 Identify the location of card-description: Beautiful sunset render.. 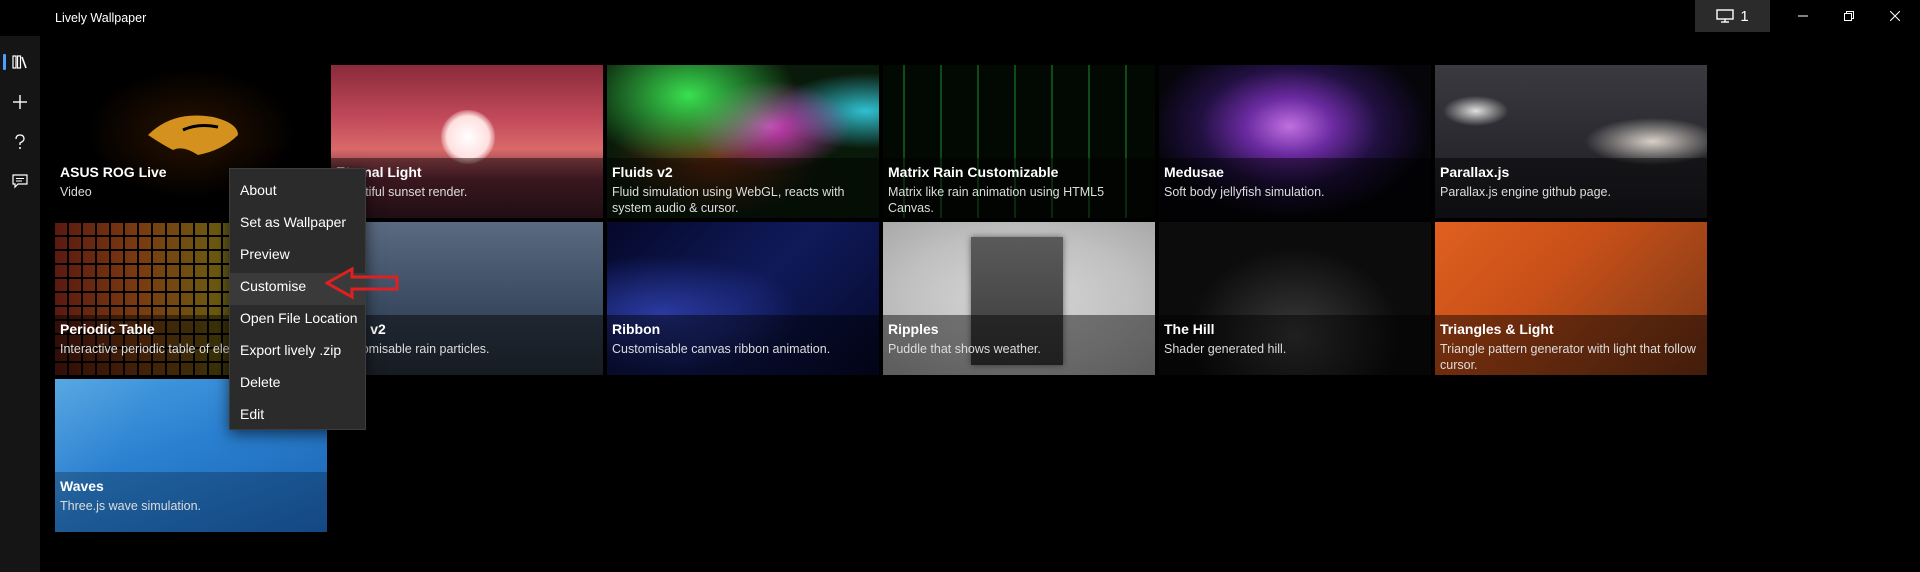
(402, 192).